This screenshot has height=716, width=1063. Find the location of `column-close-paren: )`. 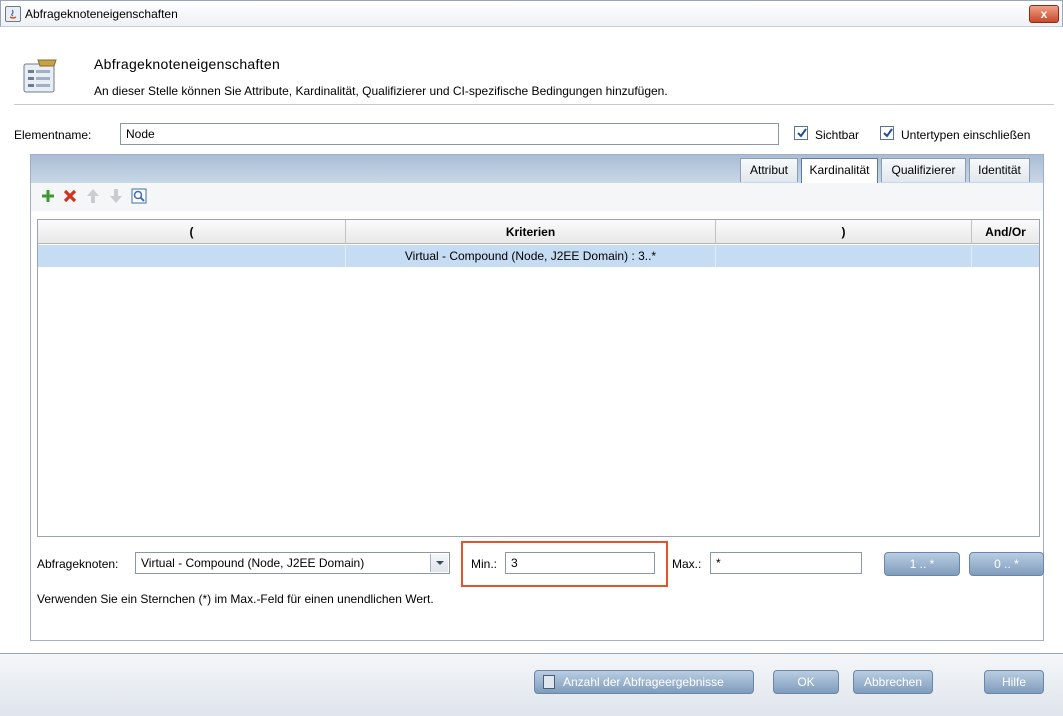

column-close-paren: ) is located at coordinates (844, 232).